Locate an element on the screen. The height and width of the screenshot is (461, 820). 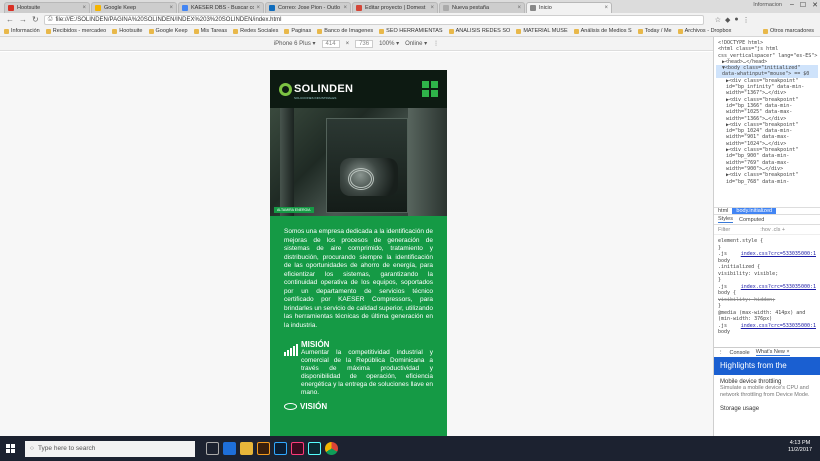
crumb-body: body.initialized is located at coordinates (754, 211).